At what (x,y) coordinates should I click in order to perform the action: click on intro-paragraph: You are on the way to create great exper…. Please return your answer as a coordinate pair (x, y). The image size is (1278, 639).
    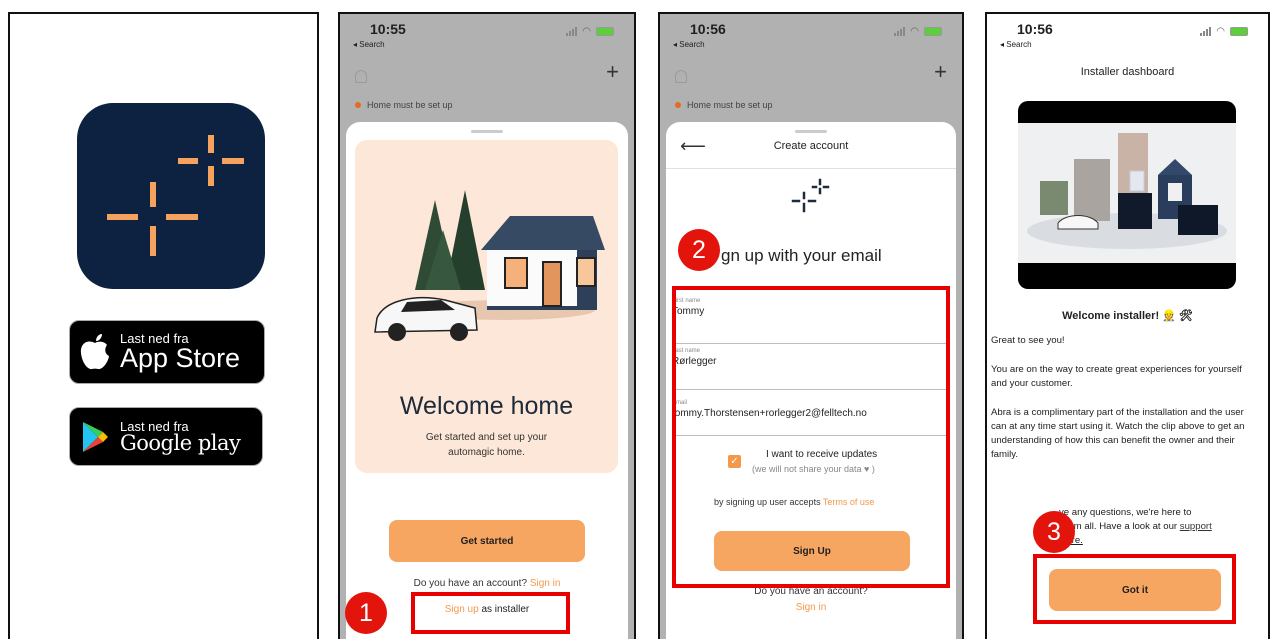
    Looking at the image, I should click on (1116, 376).